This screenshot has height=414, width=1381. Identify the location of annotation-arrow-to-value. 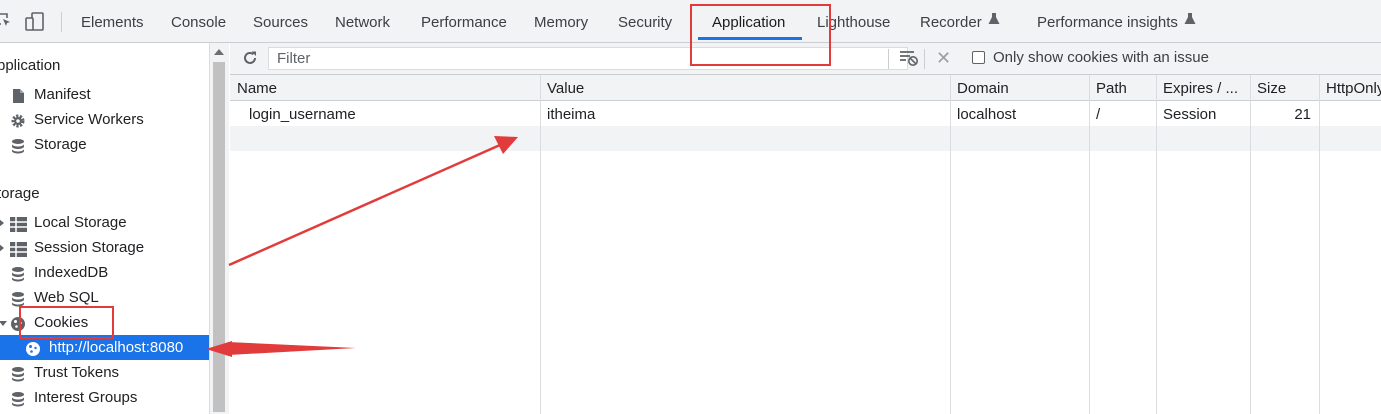
(364, 205).